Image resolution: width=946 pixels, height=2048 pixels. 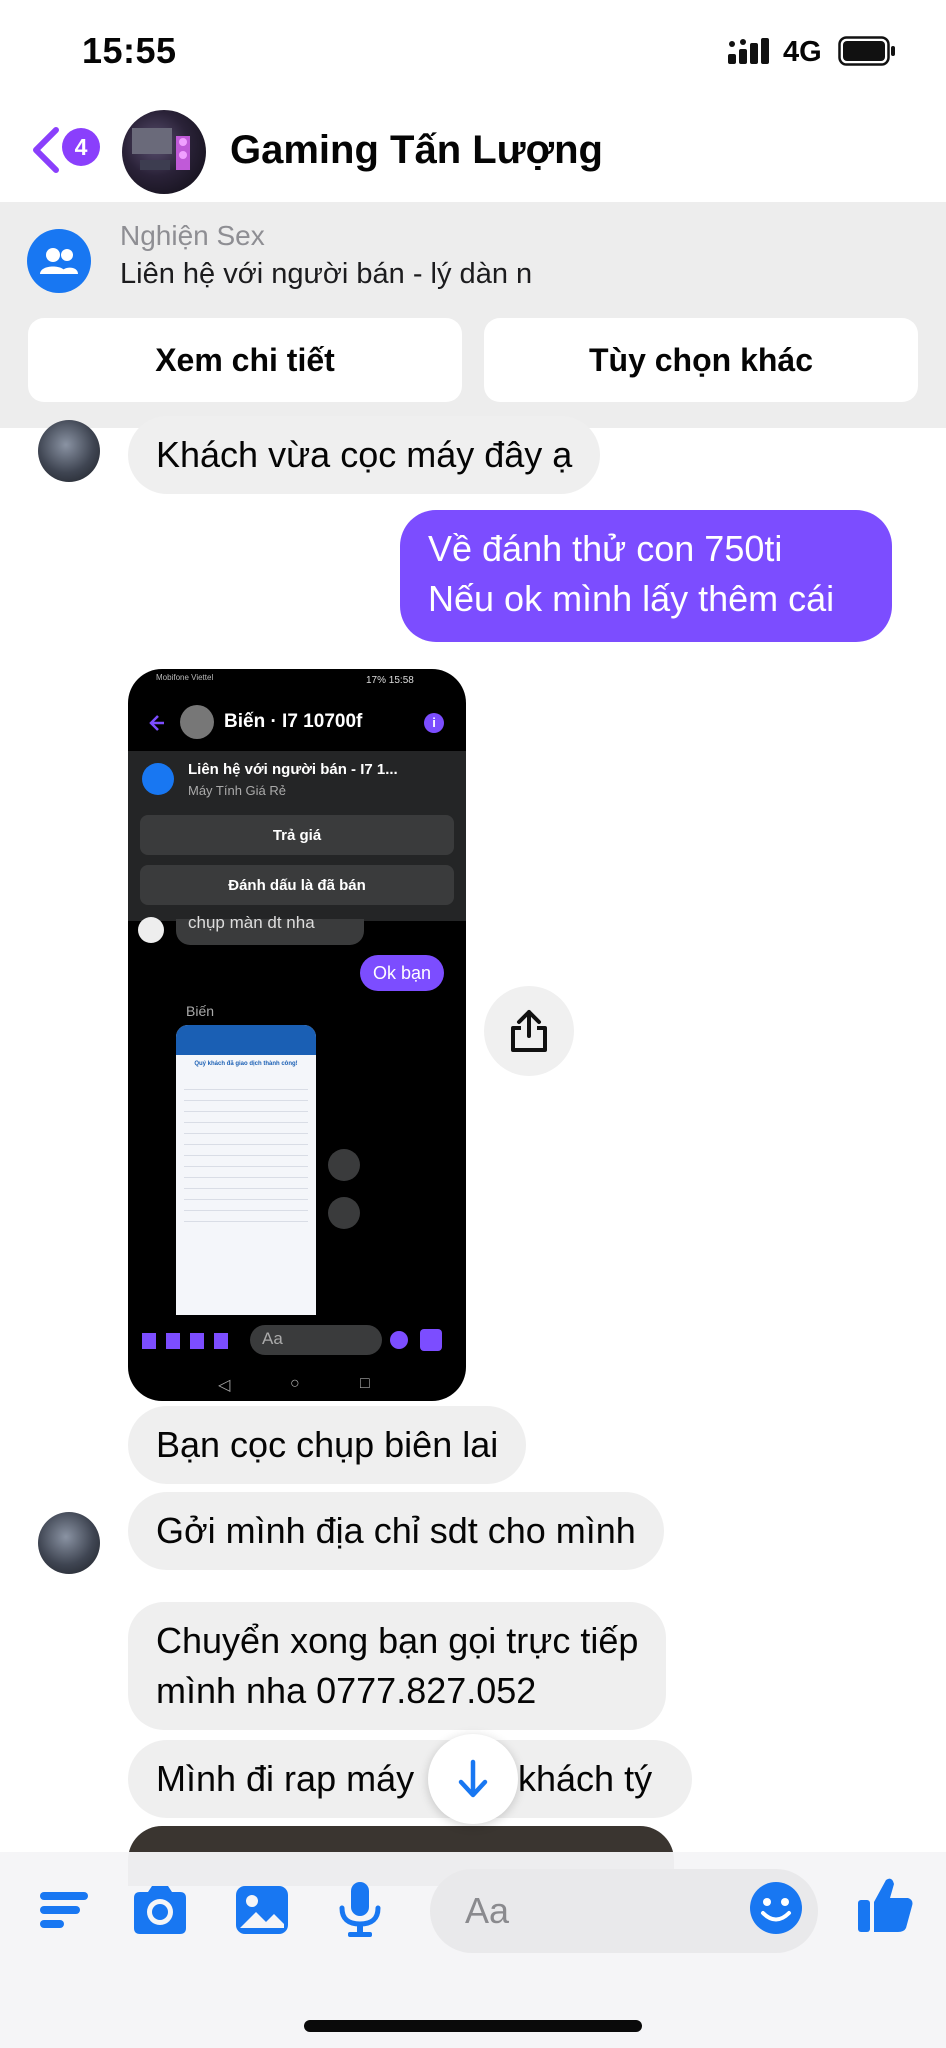 What do you see at coordinates (237, 790) in the screenshot?
I see `shot-listing-subtitle: Máy Tính Giá Rẻ` at bounding box center [237, 790].